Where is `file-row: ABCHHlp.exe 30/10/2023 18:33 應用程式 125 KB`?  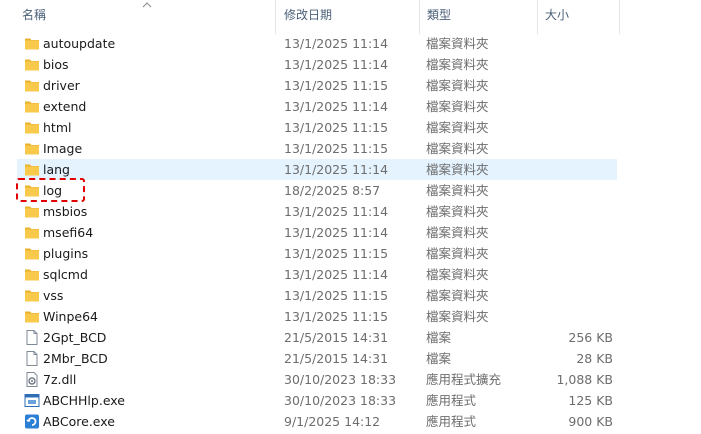 file-row: ABCHHlp.exe 30/10/2023 18:33 應用程式 125 KB is located at coordinates (317, 400).